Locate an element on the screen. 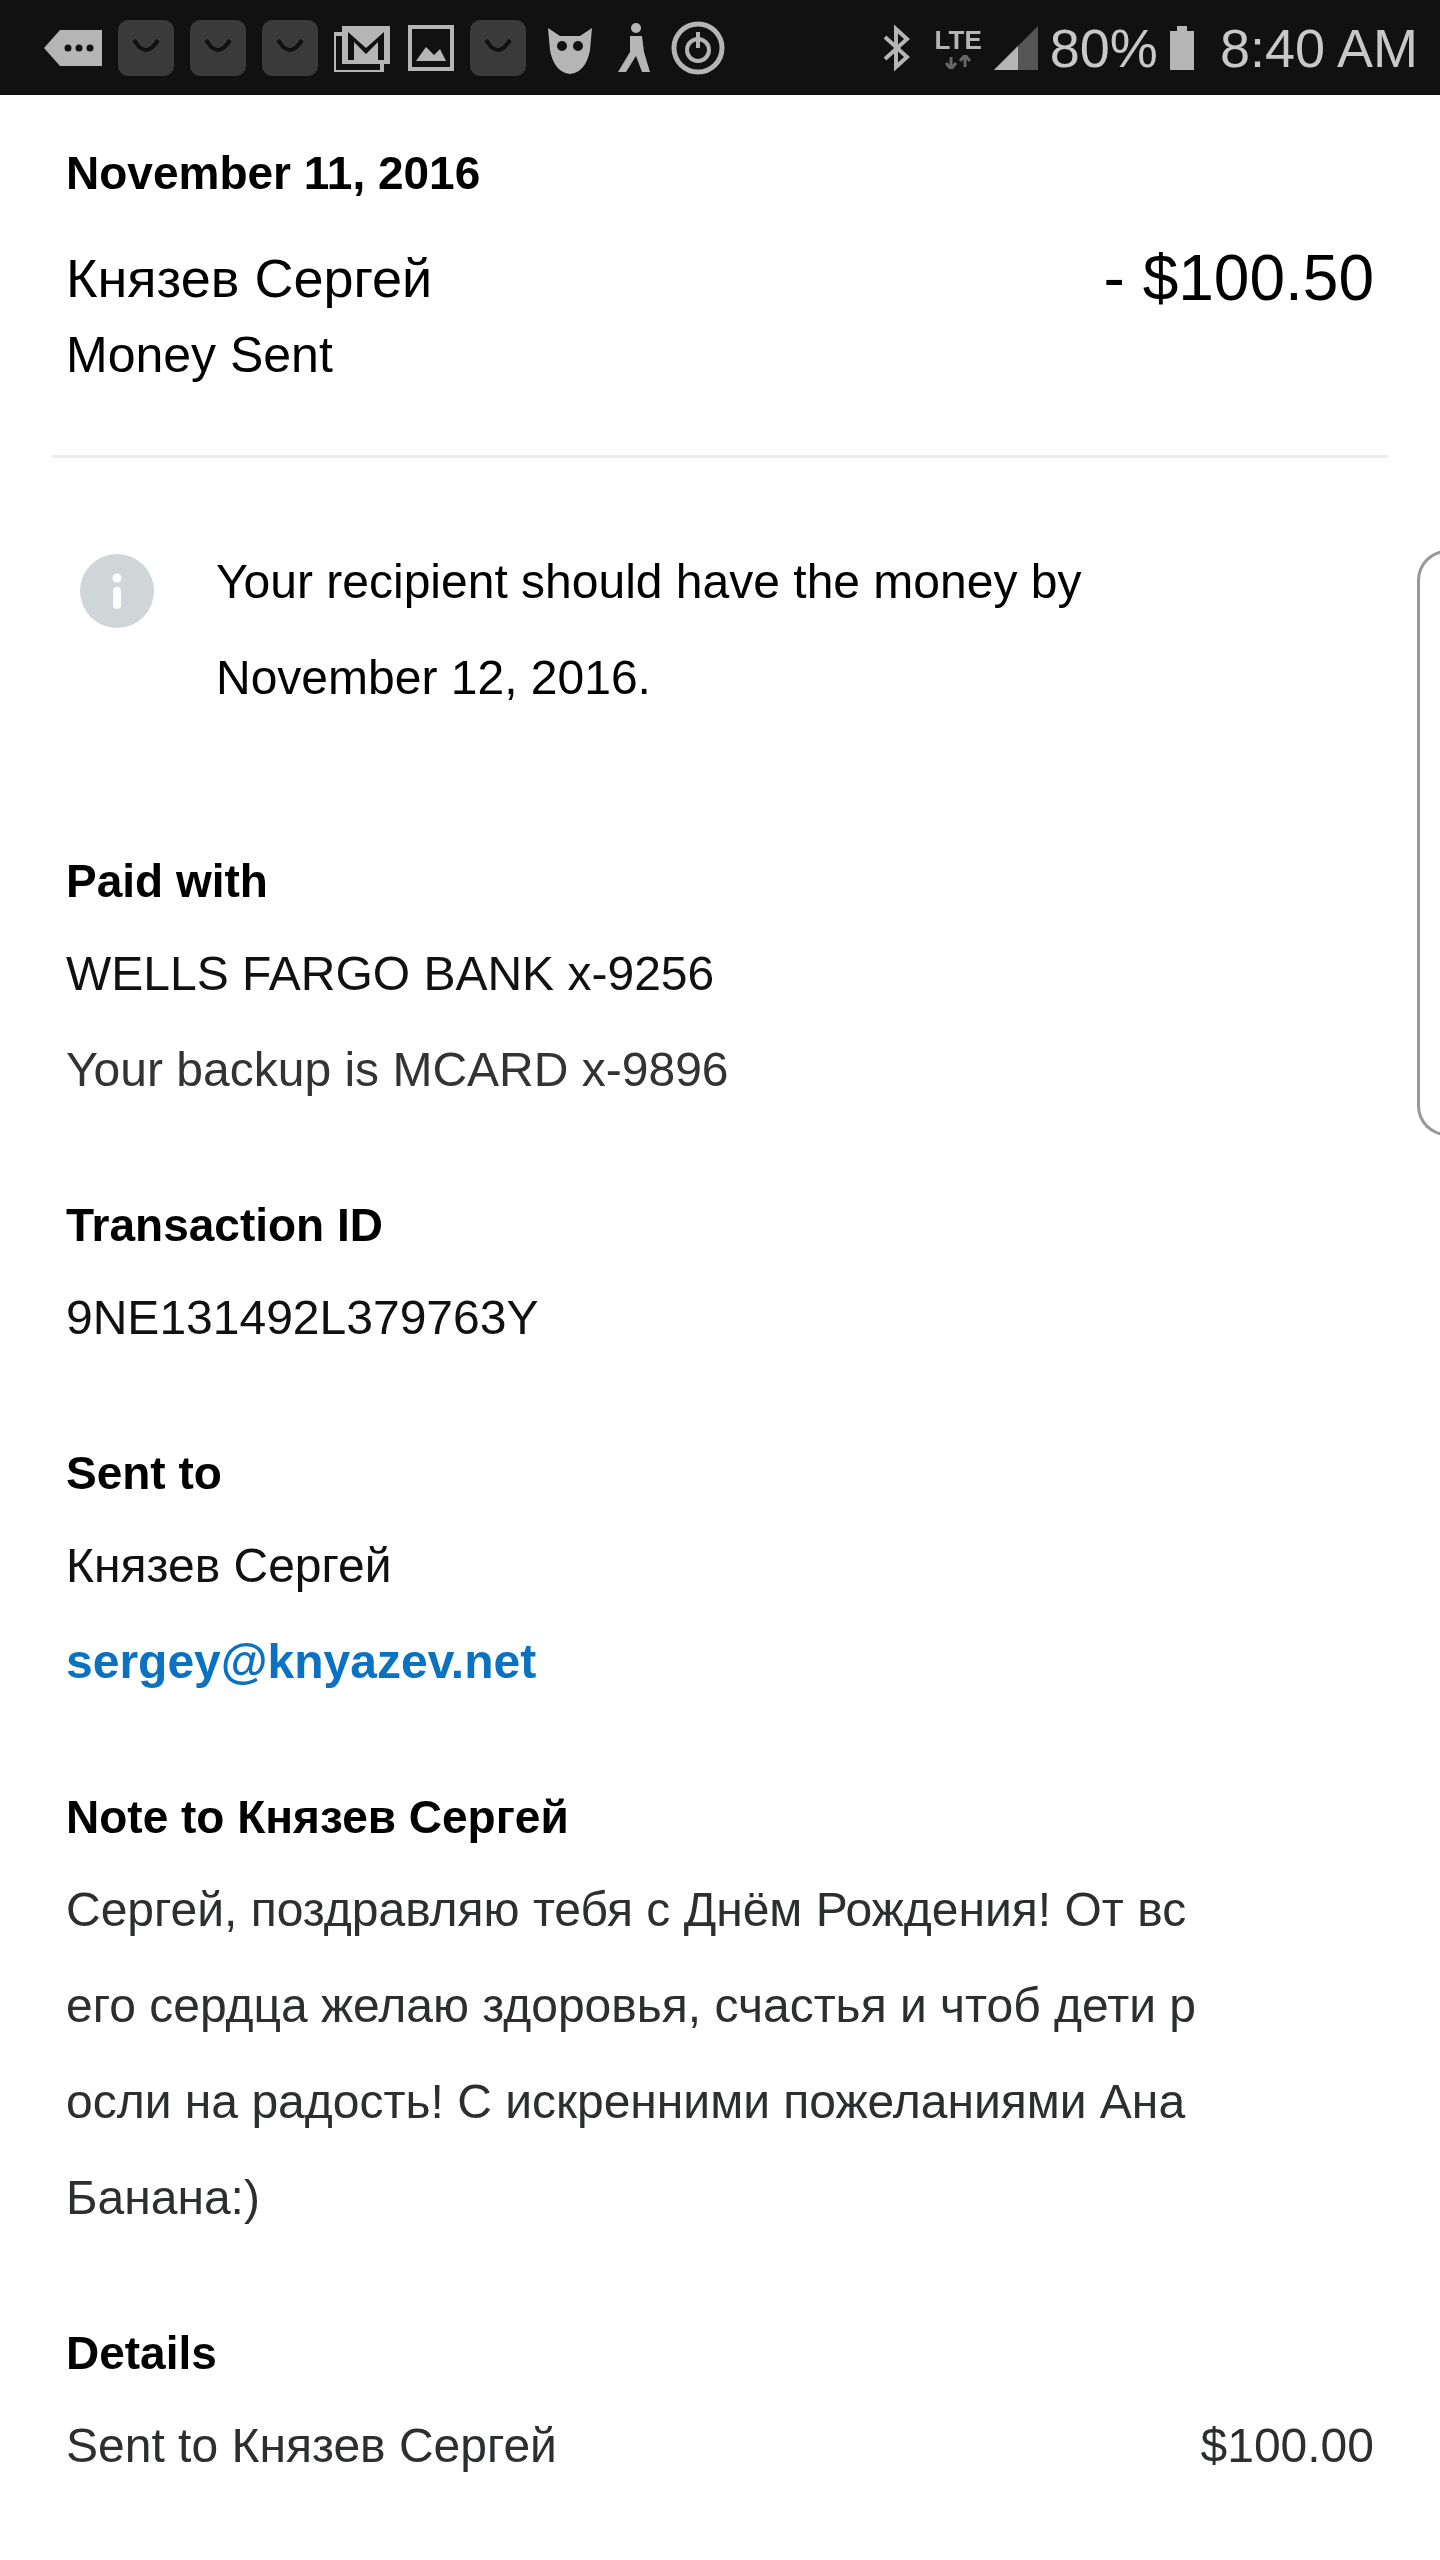 The height and width of the screenshot is (2560, 1440). section-title: Transaction ID is located at coordinates (225, 1225).